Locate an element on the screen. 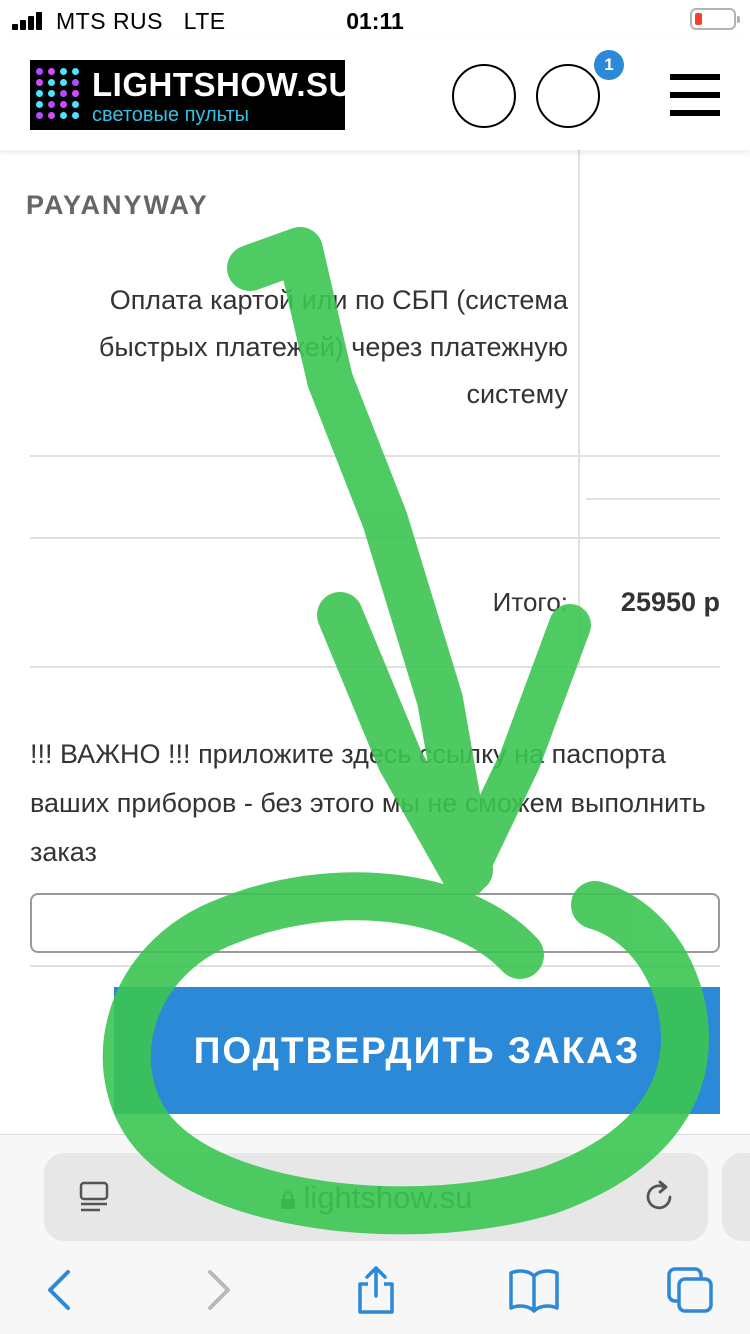 This screenshot has width=750, height=1334. site-logo: LIGHTSHOW.SU световые пульты is located at coordinates (191, 95).